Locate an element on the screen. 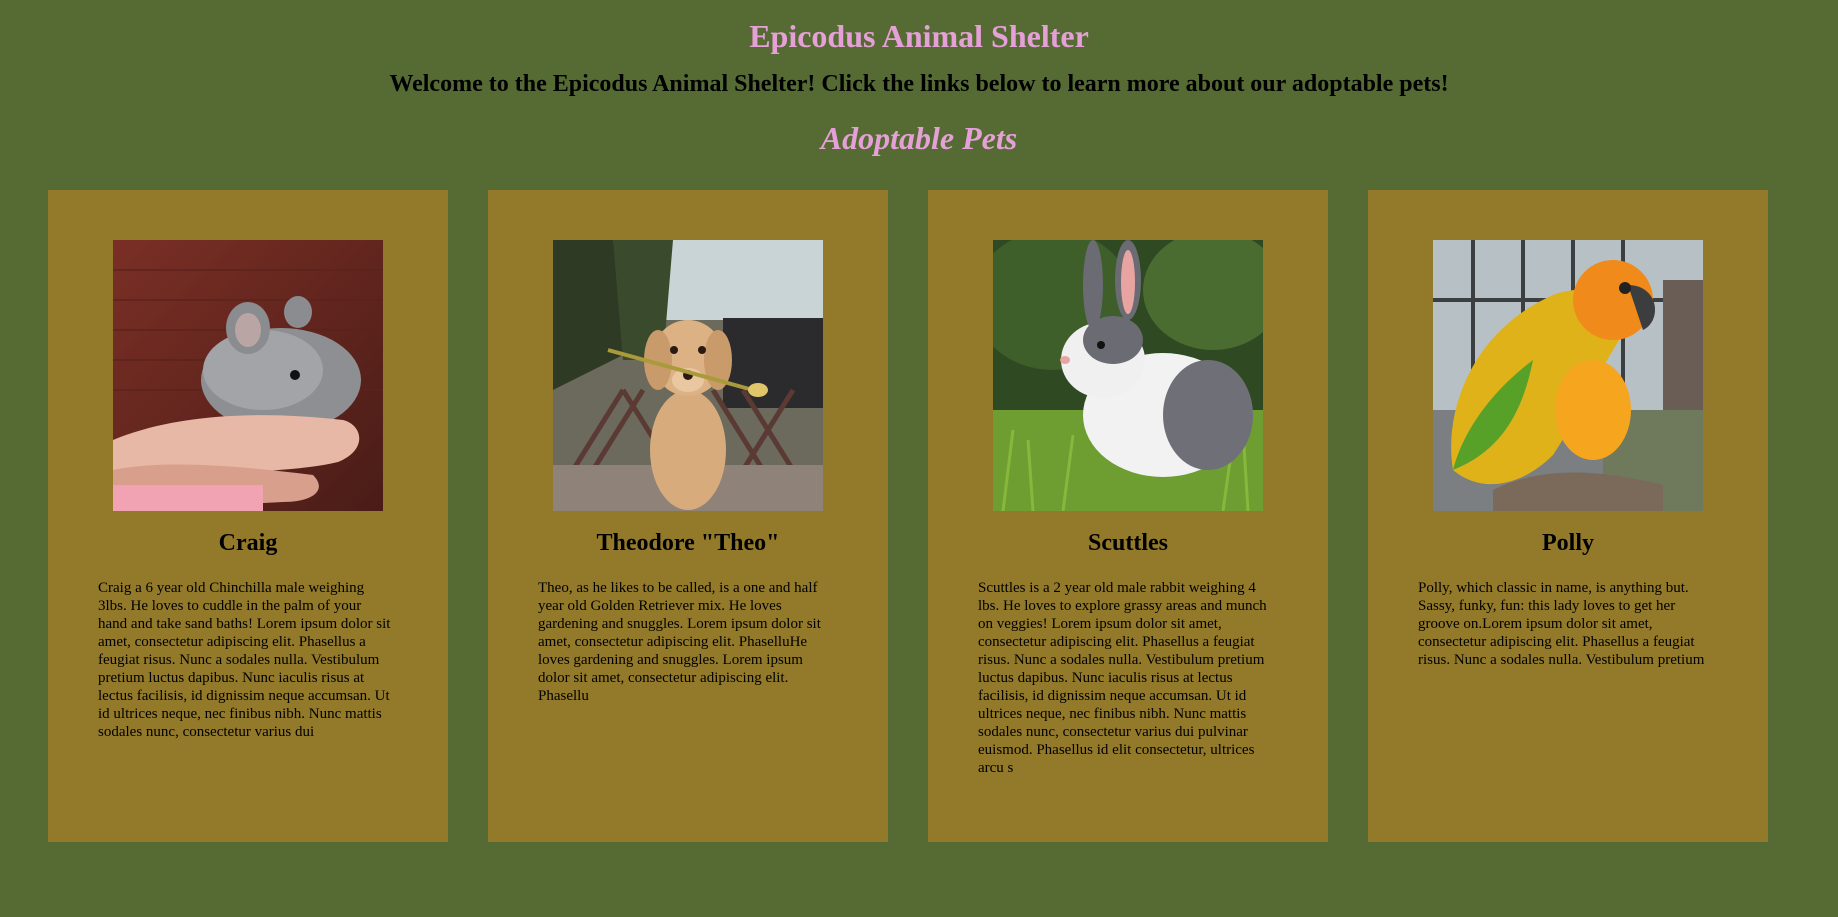 The height and width of the screenshot is (917, 1838). section-title: Adoptable Pets is located at coordinates (919, 138).